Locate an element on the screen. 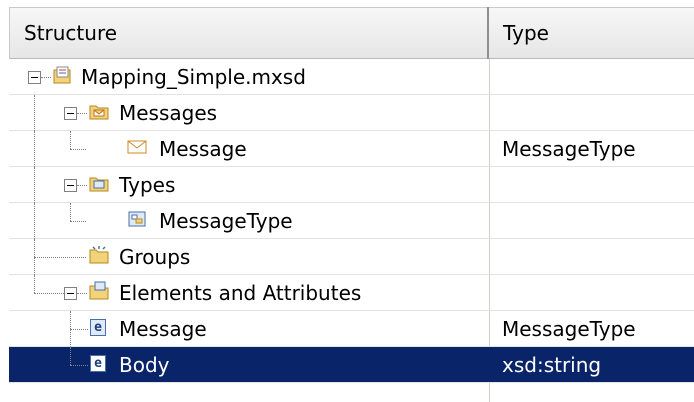  tree-label-messages: Messages is located at coordinates (168, 113).